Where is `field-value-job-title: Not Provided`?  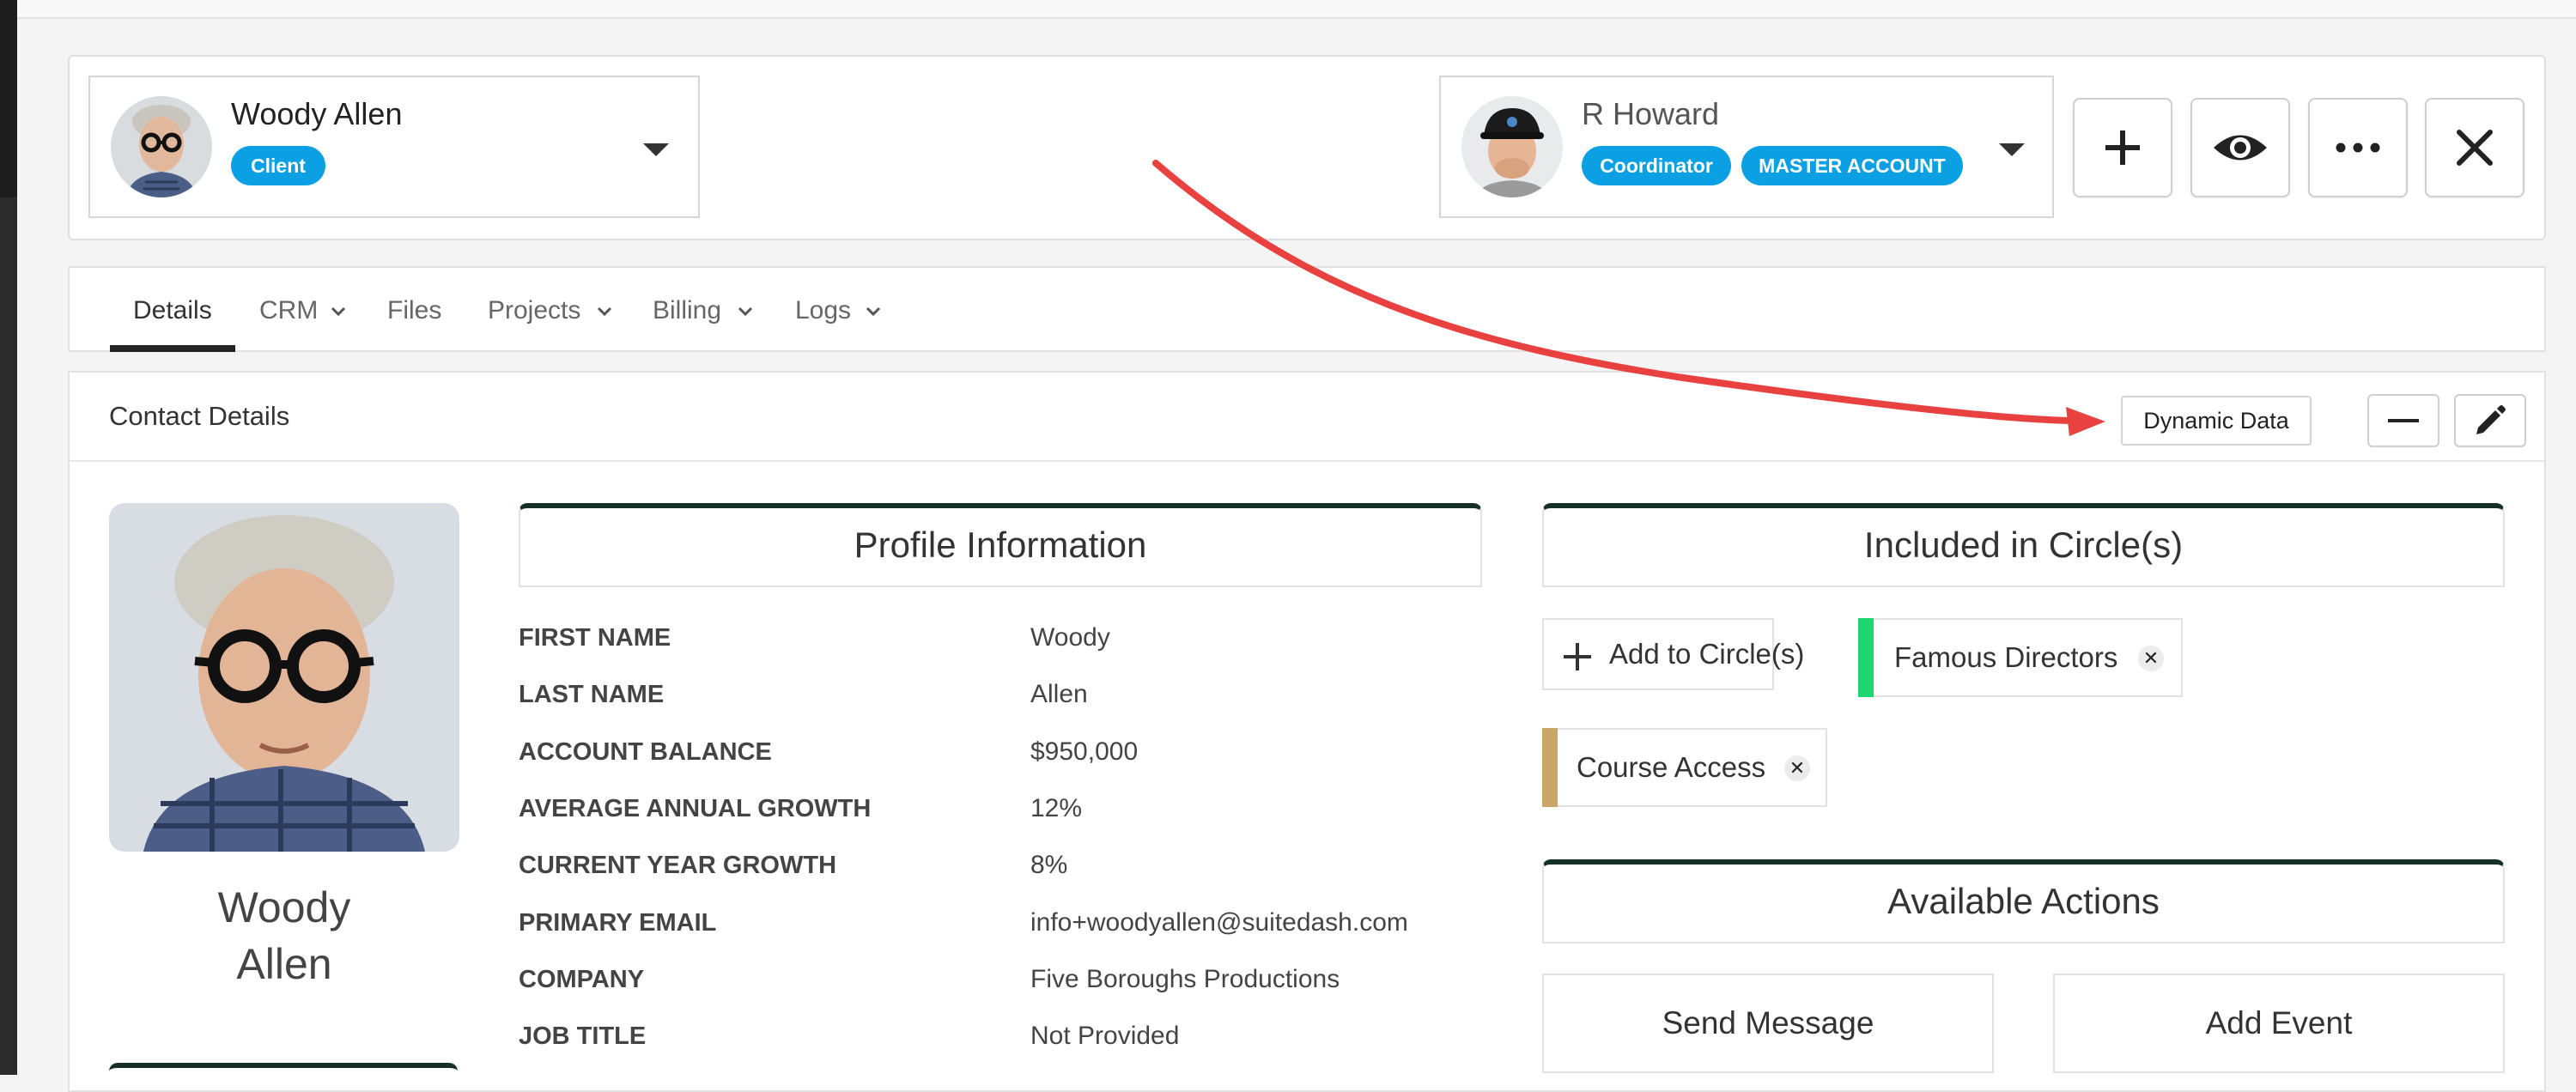 field-value-job-title: Not Provided is located at coordinates (1105, 1036).